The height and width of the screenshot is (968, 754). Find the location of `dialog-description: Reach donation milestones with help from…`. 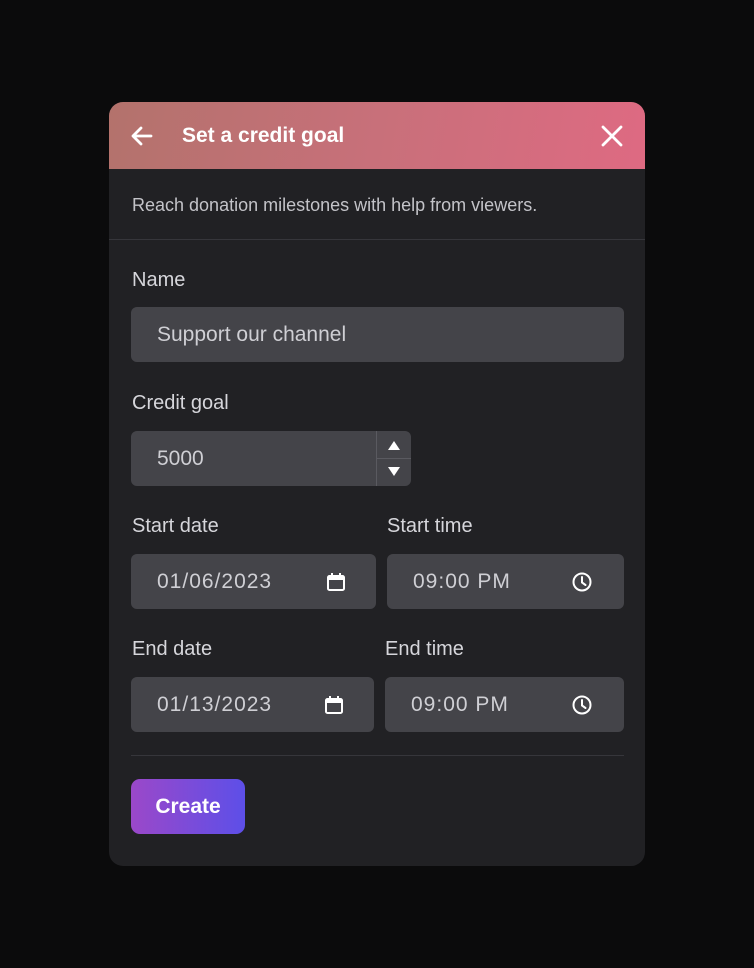

dialog-description: Reach donation milestones with help from… is located at coordinates (335, 205).